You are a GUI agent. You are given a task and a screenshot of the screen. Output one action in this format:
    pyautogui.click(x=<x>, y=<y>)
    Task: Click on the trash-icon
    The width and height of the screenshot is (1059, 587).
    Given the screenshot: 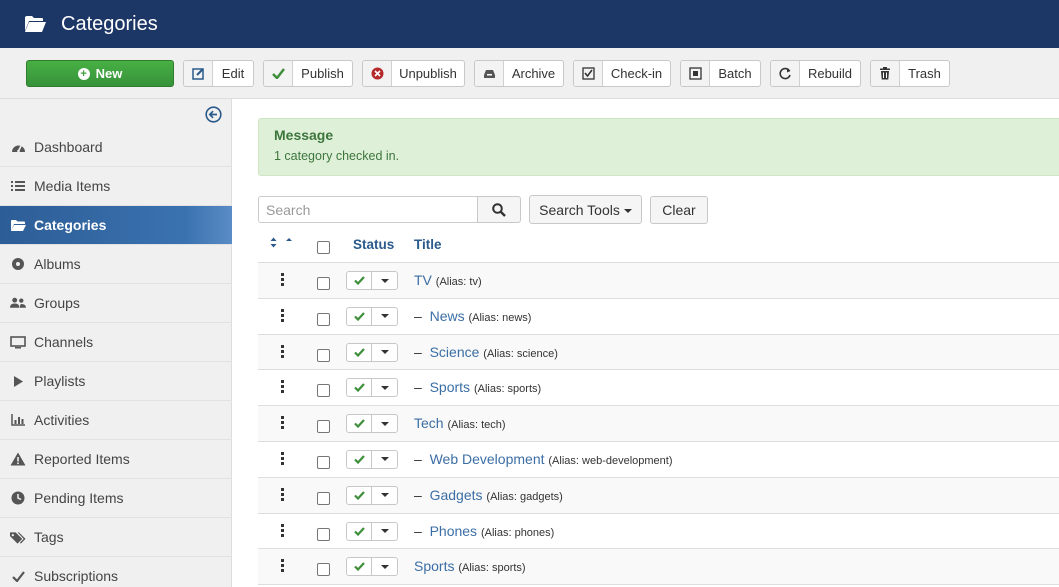 What is the action you would take?
    pyautogui.click(x=885, y=73)
    